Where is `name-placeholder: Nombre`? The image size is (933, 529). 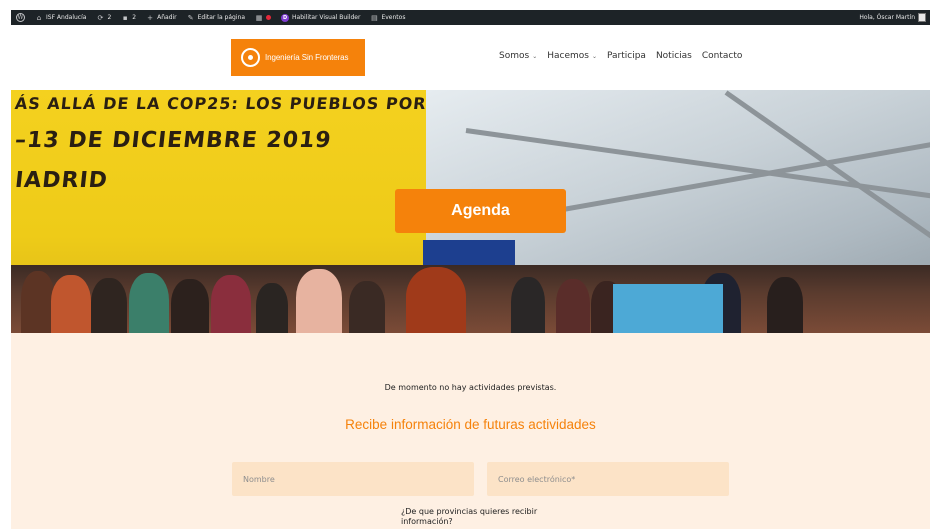 name-placeholder: Nombre is located at coordinates (259, 479).